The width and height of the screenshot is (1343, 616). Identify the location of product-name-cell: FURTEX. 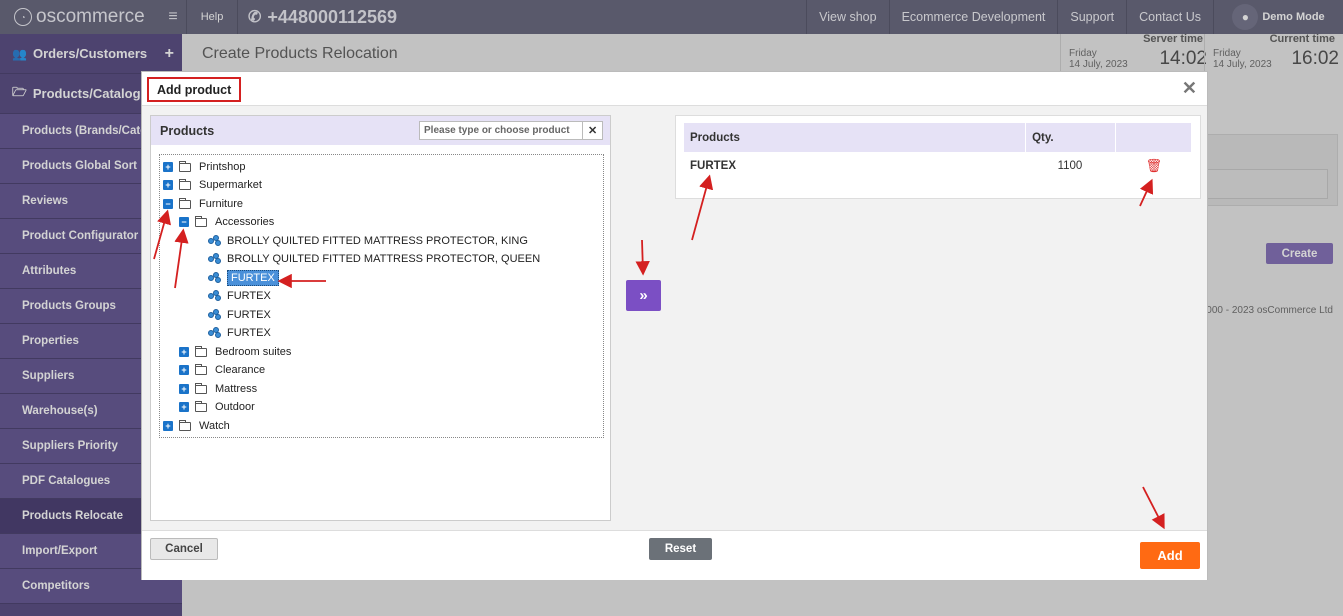
(713, 166).